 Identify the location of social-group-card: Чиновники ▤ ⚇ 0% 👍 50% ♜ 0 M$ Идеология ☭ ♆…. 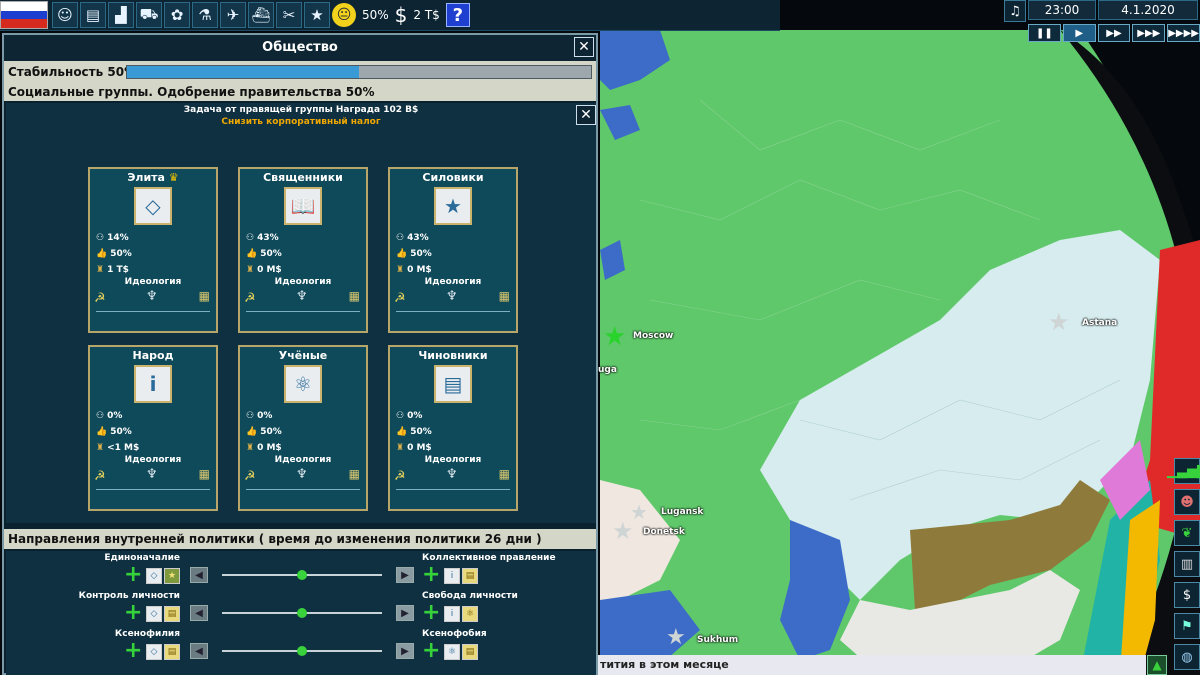
(453, 428).